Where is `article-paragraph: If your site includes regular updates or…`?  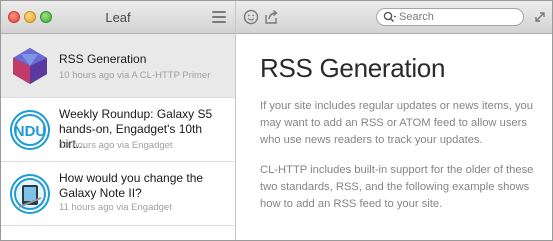
article-paragraph: If your site includes regular updates or… is located at coordinates (396, 123).